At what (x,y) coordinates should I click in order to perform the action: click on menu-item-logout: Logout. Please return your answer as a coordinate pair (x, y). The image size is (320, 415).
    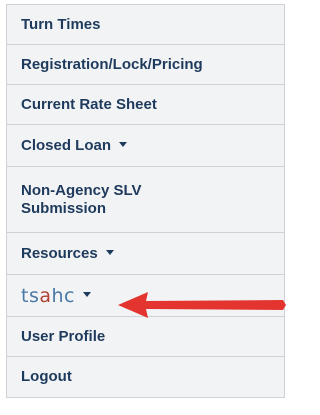
    Looking at the image, I should click on (145, 377).